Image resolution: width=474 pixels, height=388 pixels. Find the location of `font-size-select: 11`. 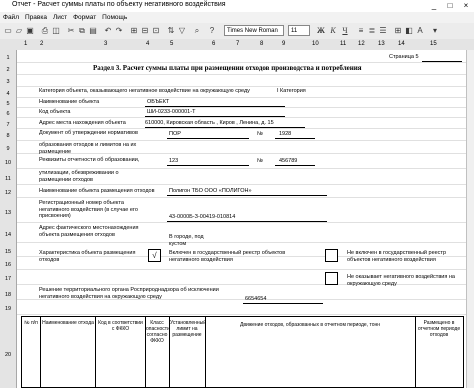

font-size-select: 11 is located at coordinates (299, 30).